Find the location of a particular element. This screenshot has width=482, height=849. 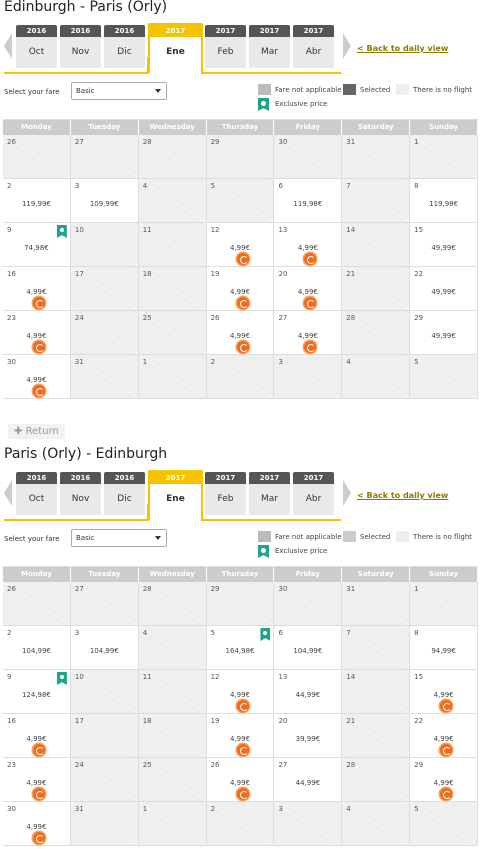

return-button: ✚ Return is located at coordinates (36, 431).